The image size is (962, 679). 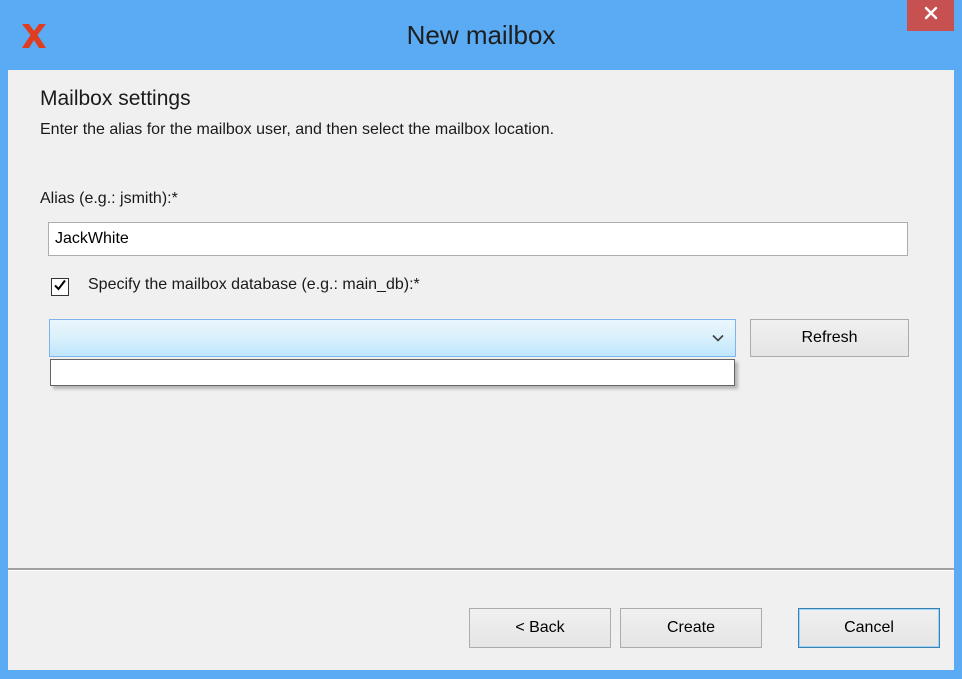 I want to click on database-combobox, so click(x=392, y=338).